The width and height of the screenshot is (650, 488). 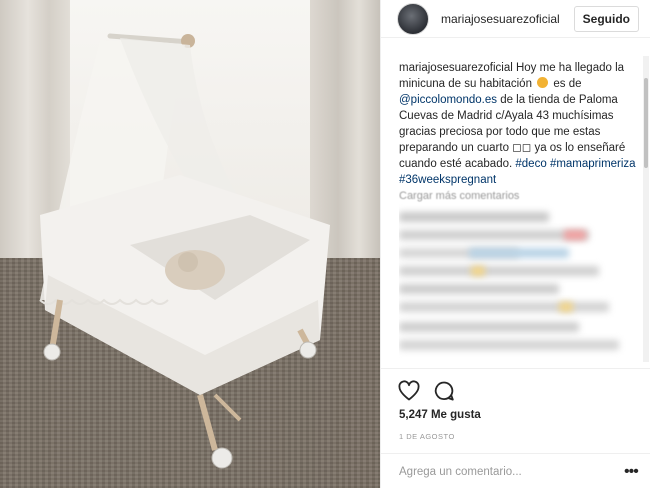 I want to click on avatar, so click(x=413, y=18).